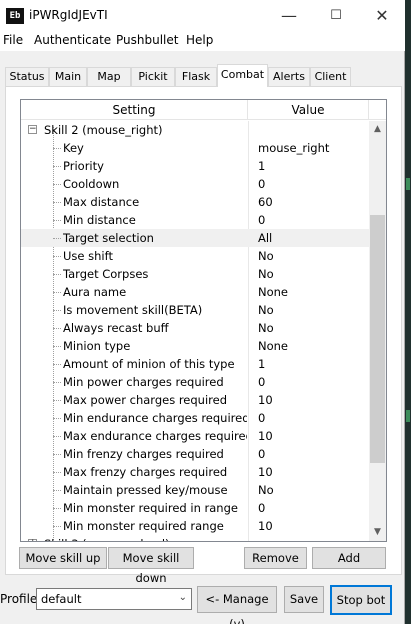 This screenshot has width=411, height=624. Describe the element at coordinates (275, 558) in the screenshot. I see `remove-button: Remove` at that location.